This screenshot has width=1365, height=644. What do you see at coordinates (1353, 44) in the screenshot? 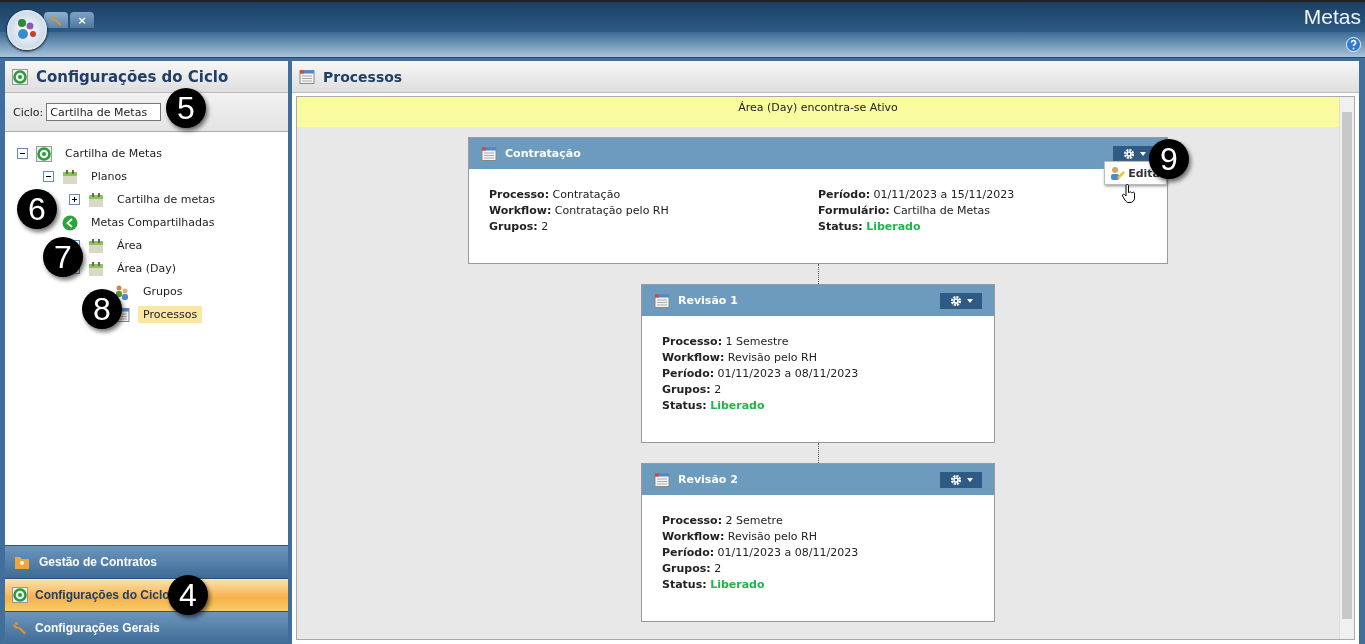
I see `help-icon` at bounding box center [1353, 44].